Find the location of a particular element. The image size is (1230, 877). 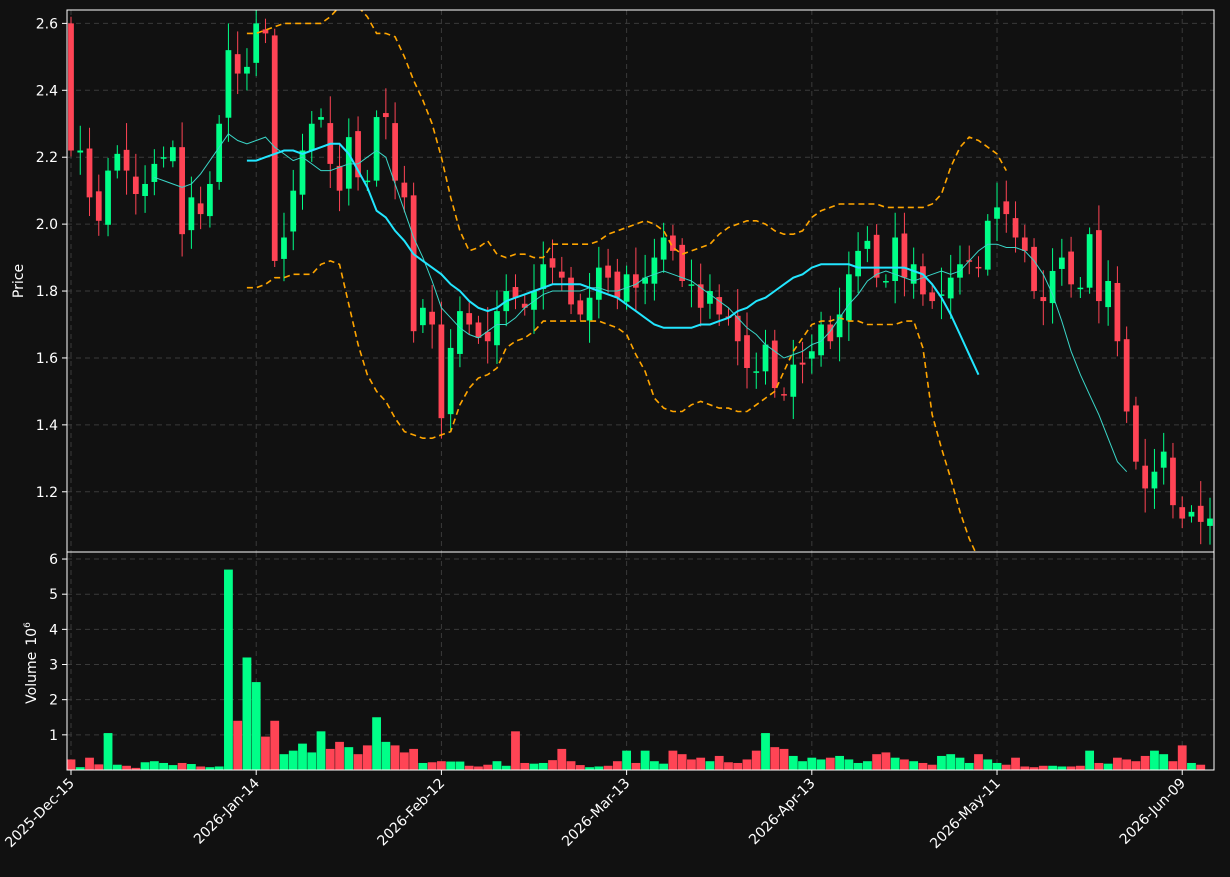

volume-label-text: Volume is located at coordinates (32, 678).